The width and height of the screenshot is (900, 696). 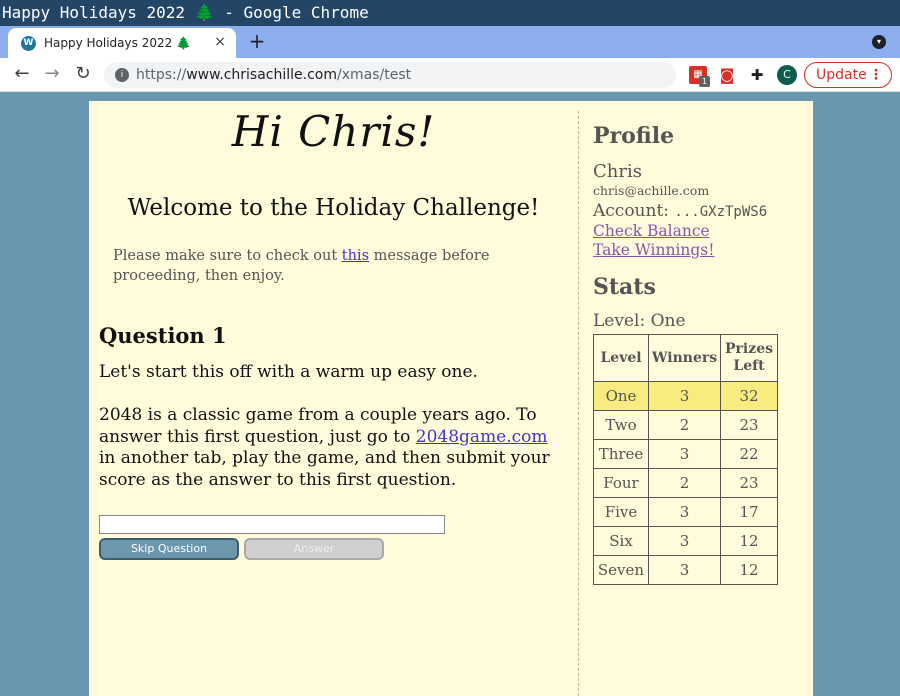 I want to click on level-cell: Two, so click(x=621, y=425).